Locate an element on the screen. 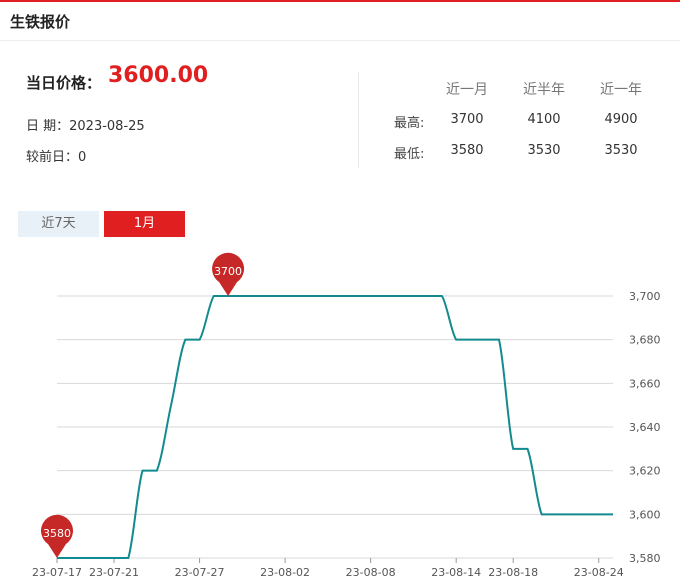 Image resolution: width=680 pixels, height=579 pixels. date-text: 日 期：2023-08-25 is located at coordinates (85, 126).